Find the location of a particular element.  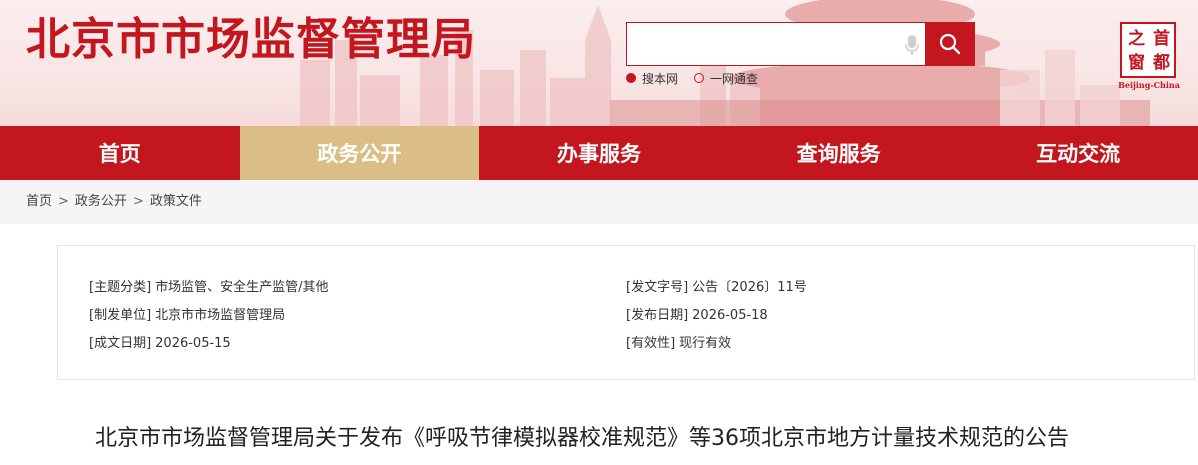

nav-item-query: 查询服务 is located at coordinates (839, 153).